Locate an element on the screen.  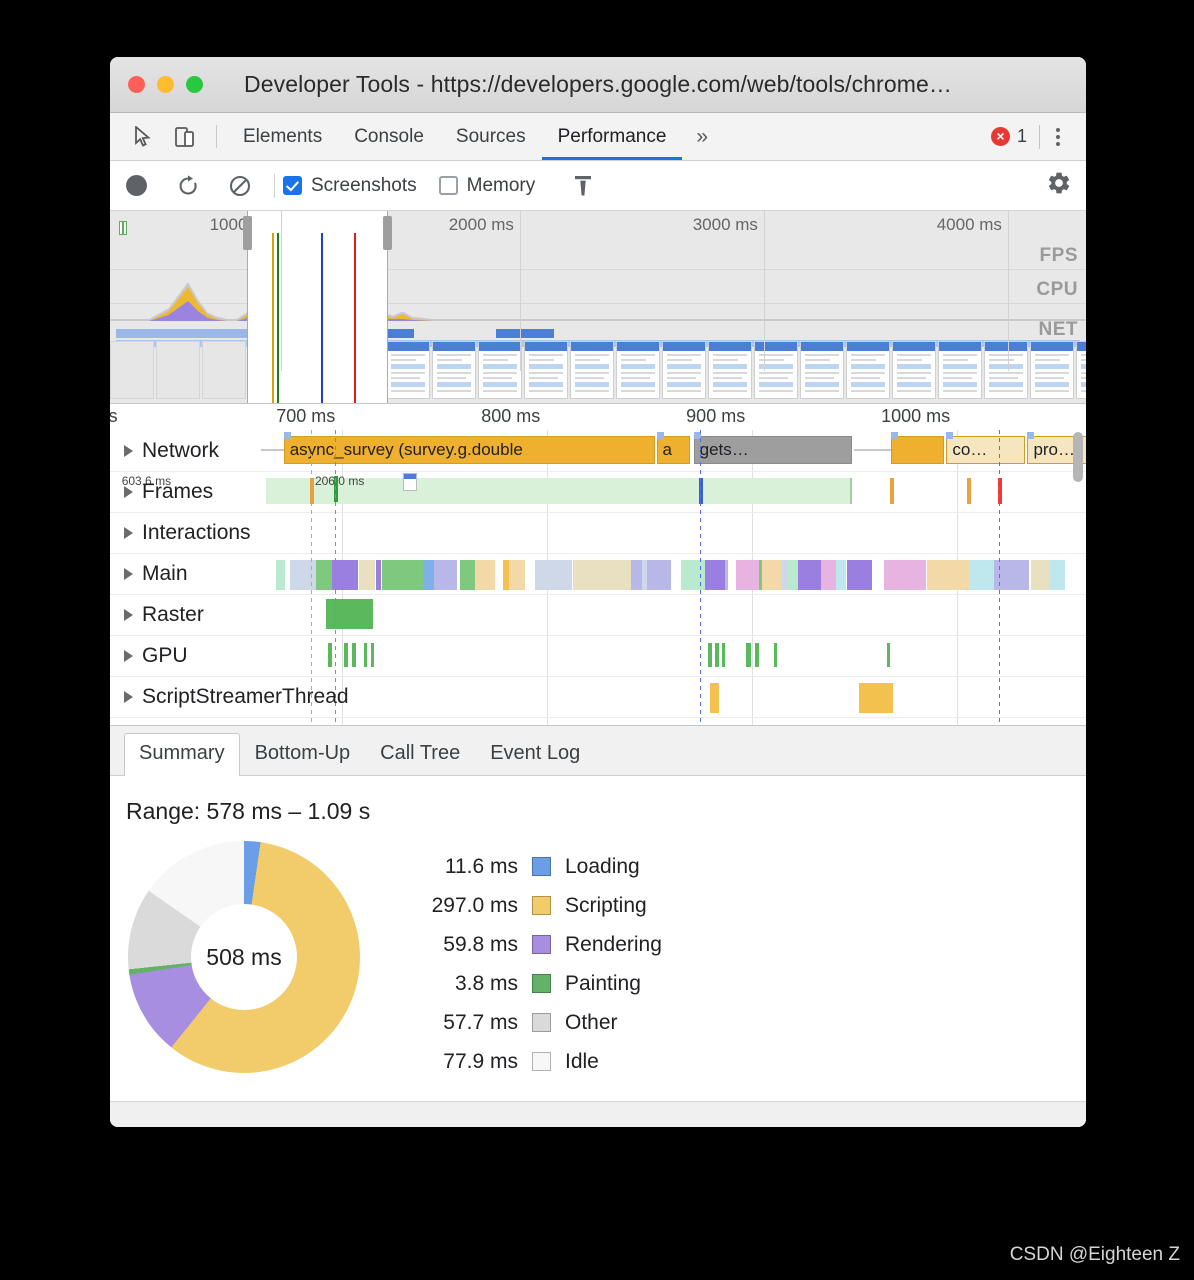
close-button is located at coordinates (136, 84).